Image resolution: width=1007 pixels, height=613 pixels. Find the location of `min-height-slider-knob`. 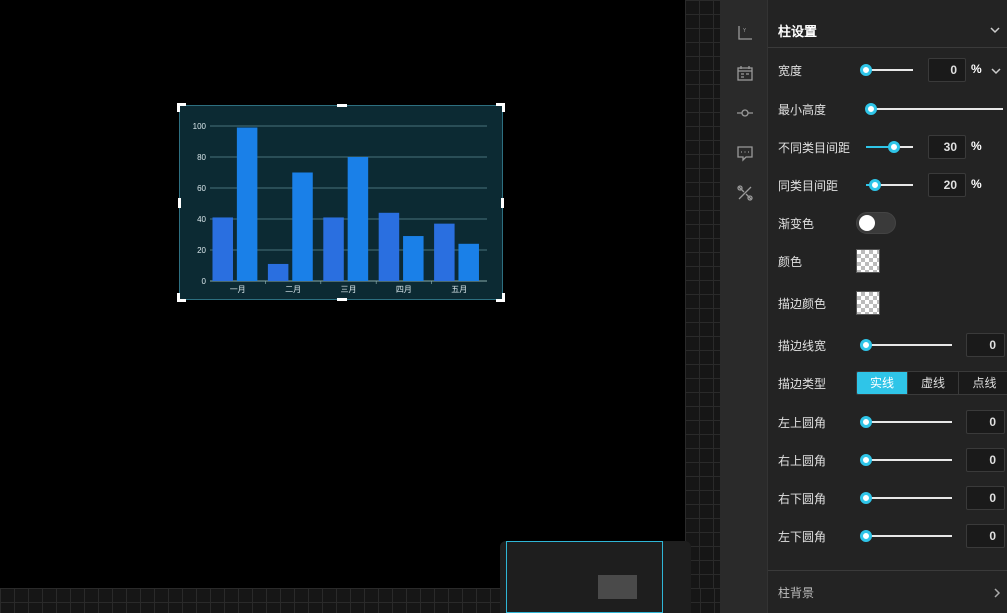

min-height-slider-knob is located at coordinates (871, 109).